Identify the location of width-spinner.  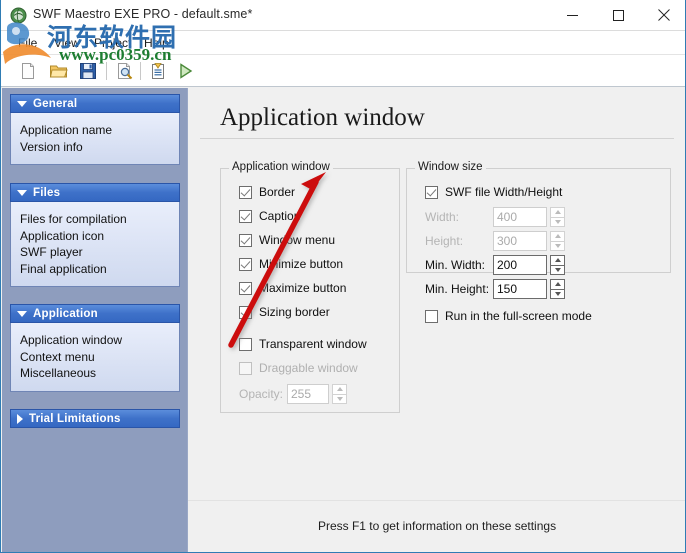
(557, 217).